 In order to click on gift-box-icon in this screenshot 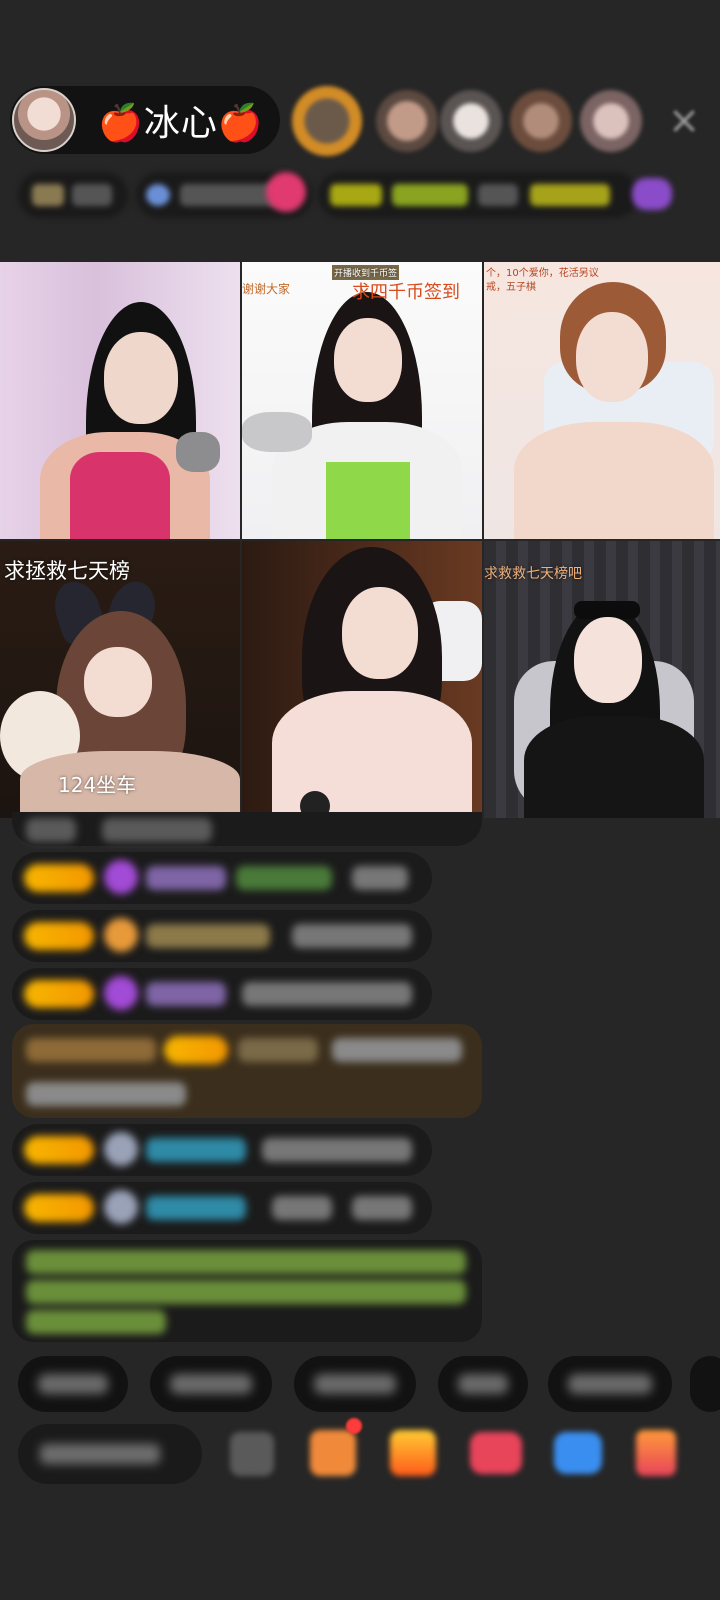, I will do `click(413, 1453)`.